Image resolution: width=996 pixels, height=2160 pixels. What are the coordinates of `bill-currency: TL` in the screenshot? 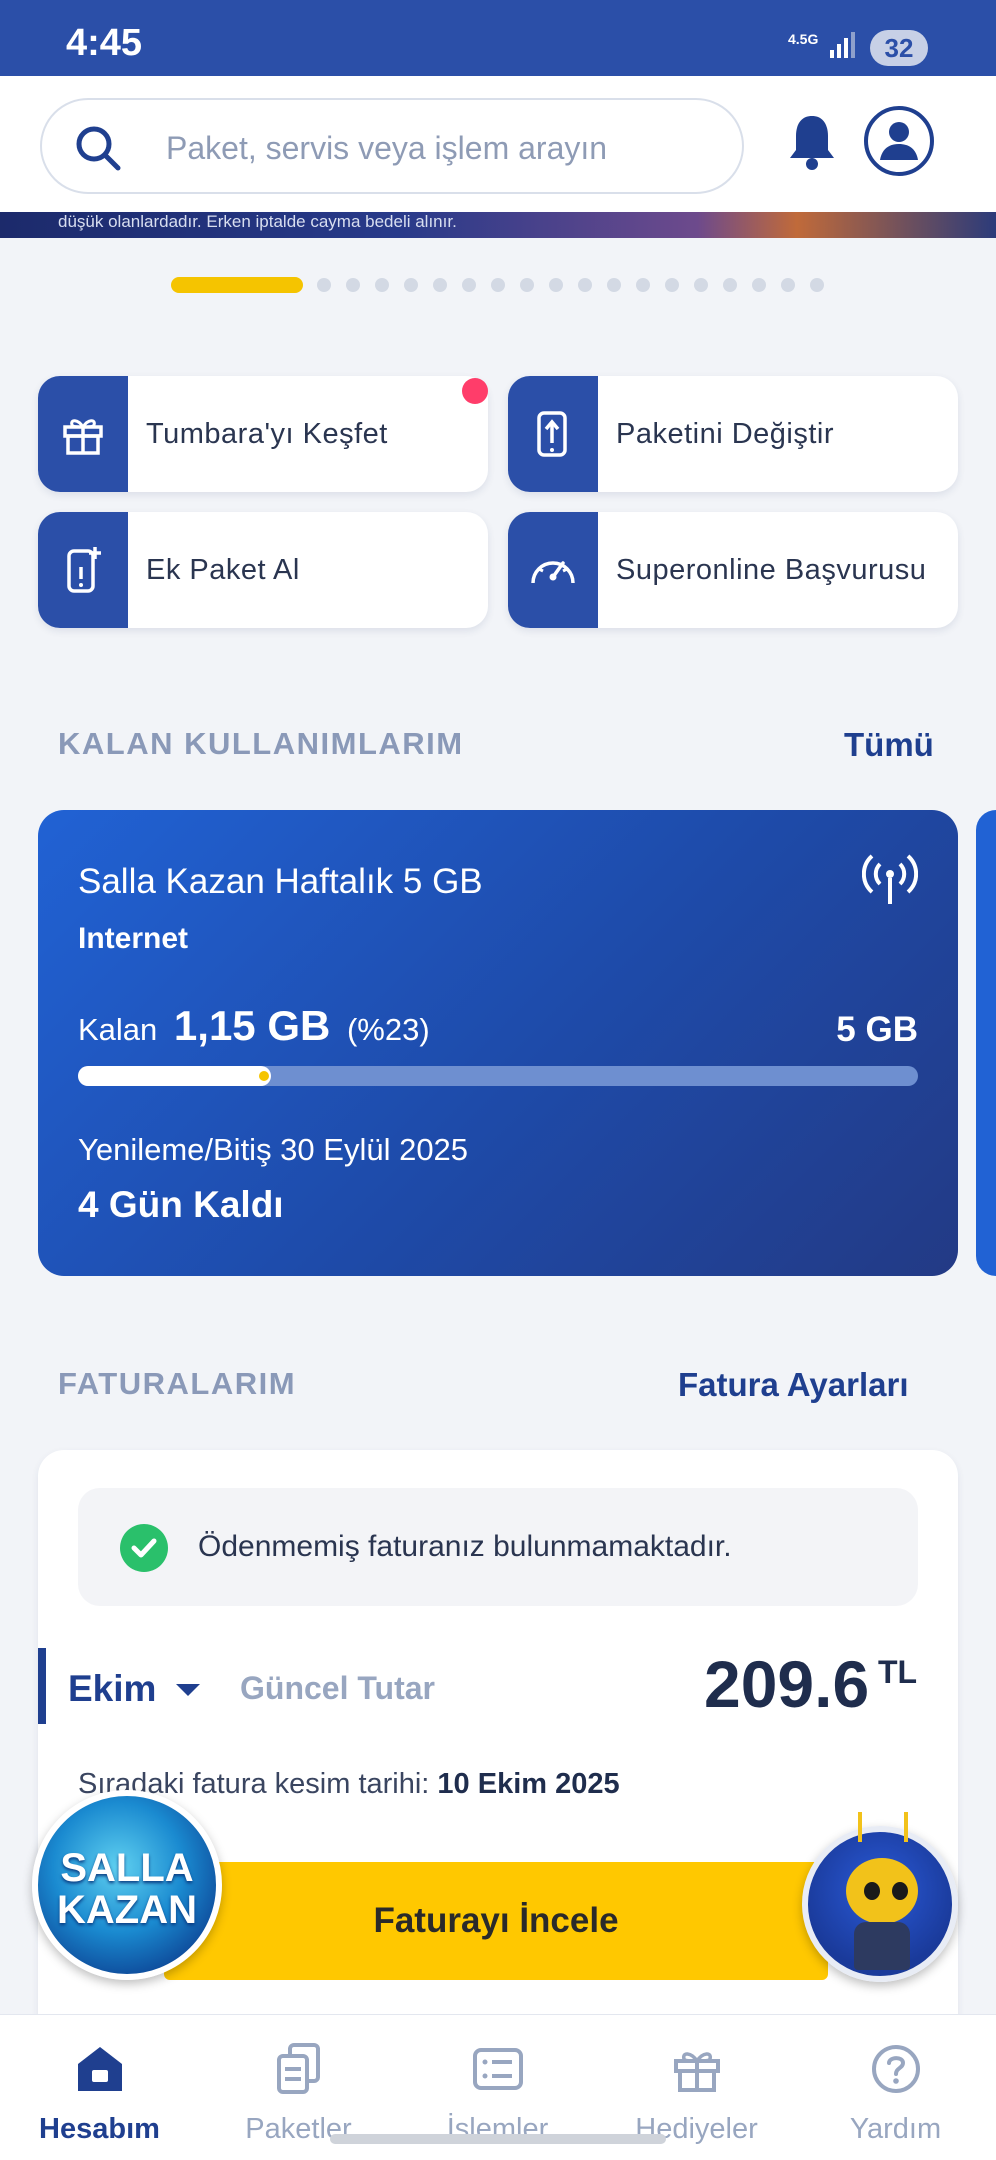 It's located at (898, 1672).